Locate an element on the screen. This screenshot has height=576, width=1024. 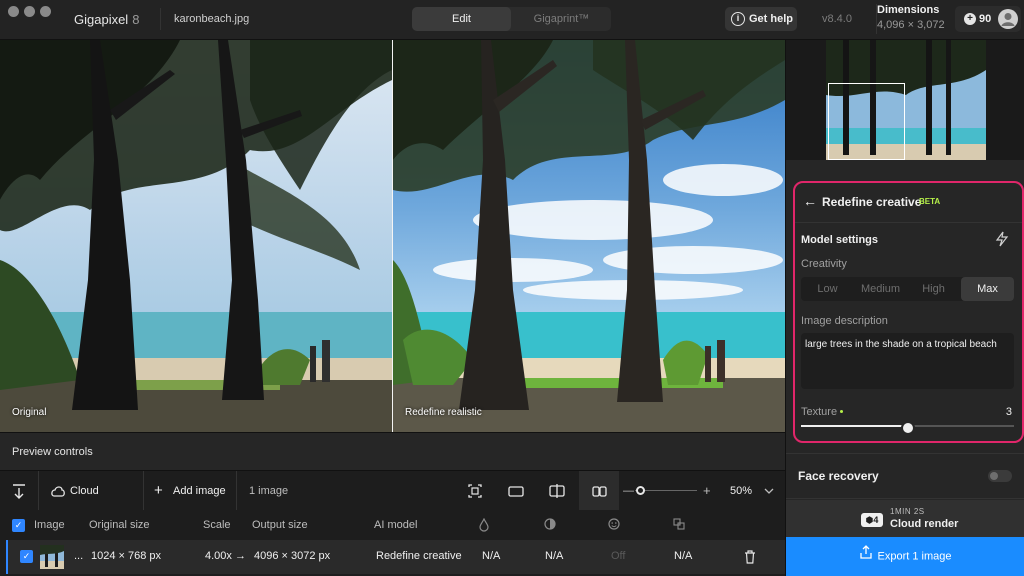
export-button: Export 1 image is located at coordinates (905, 556).